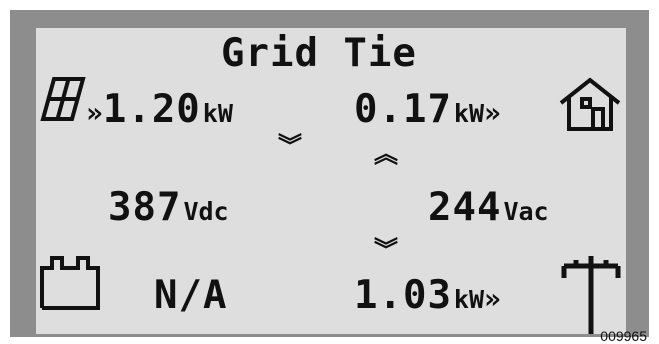 This screenshot has height=344, width=659. I want to click on grid-down-chevron: ︾, so click(386, 250).